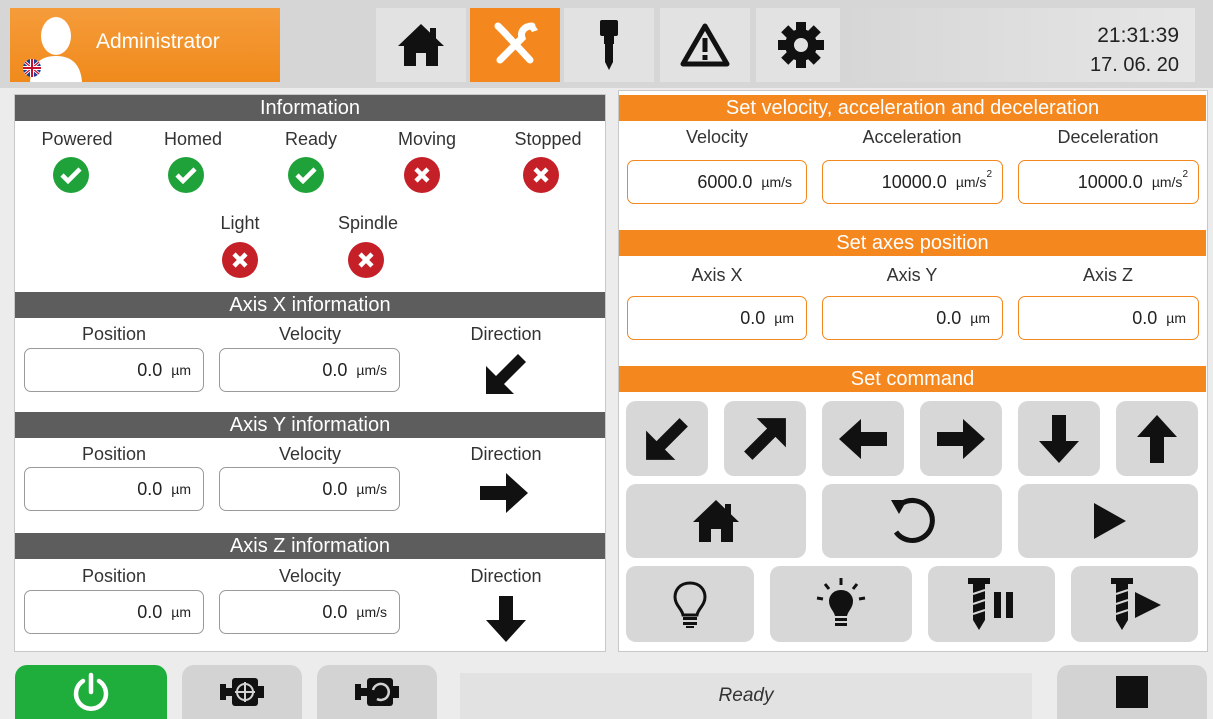  I want to click on axis-x-position-value: 0.0, so click(150, 369).